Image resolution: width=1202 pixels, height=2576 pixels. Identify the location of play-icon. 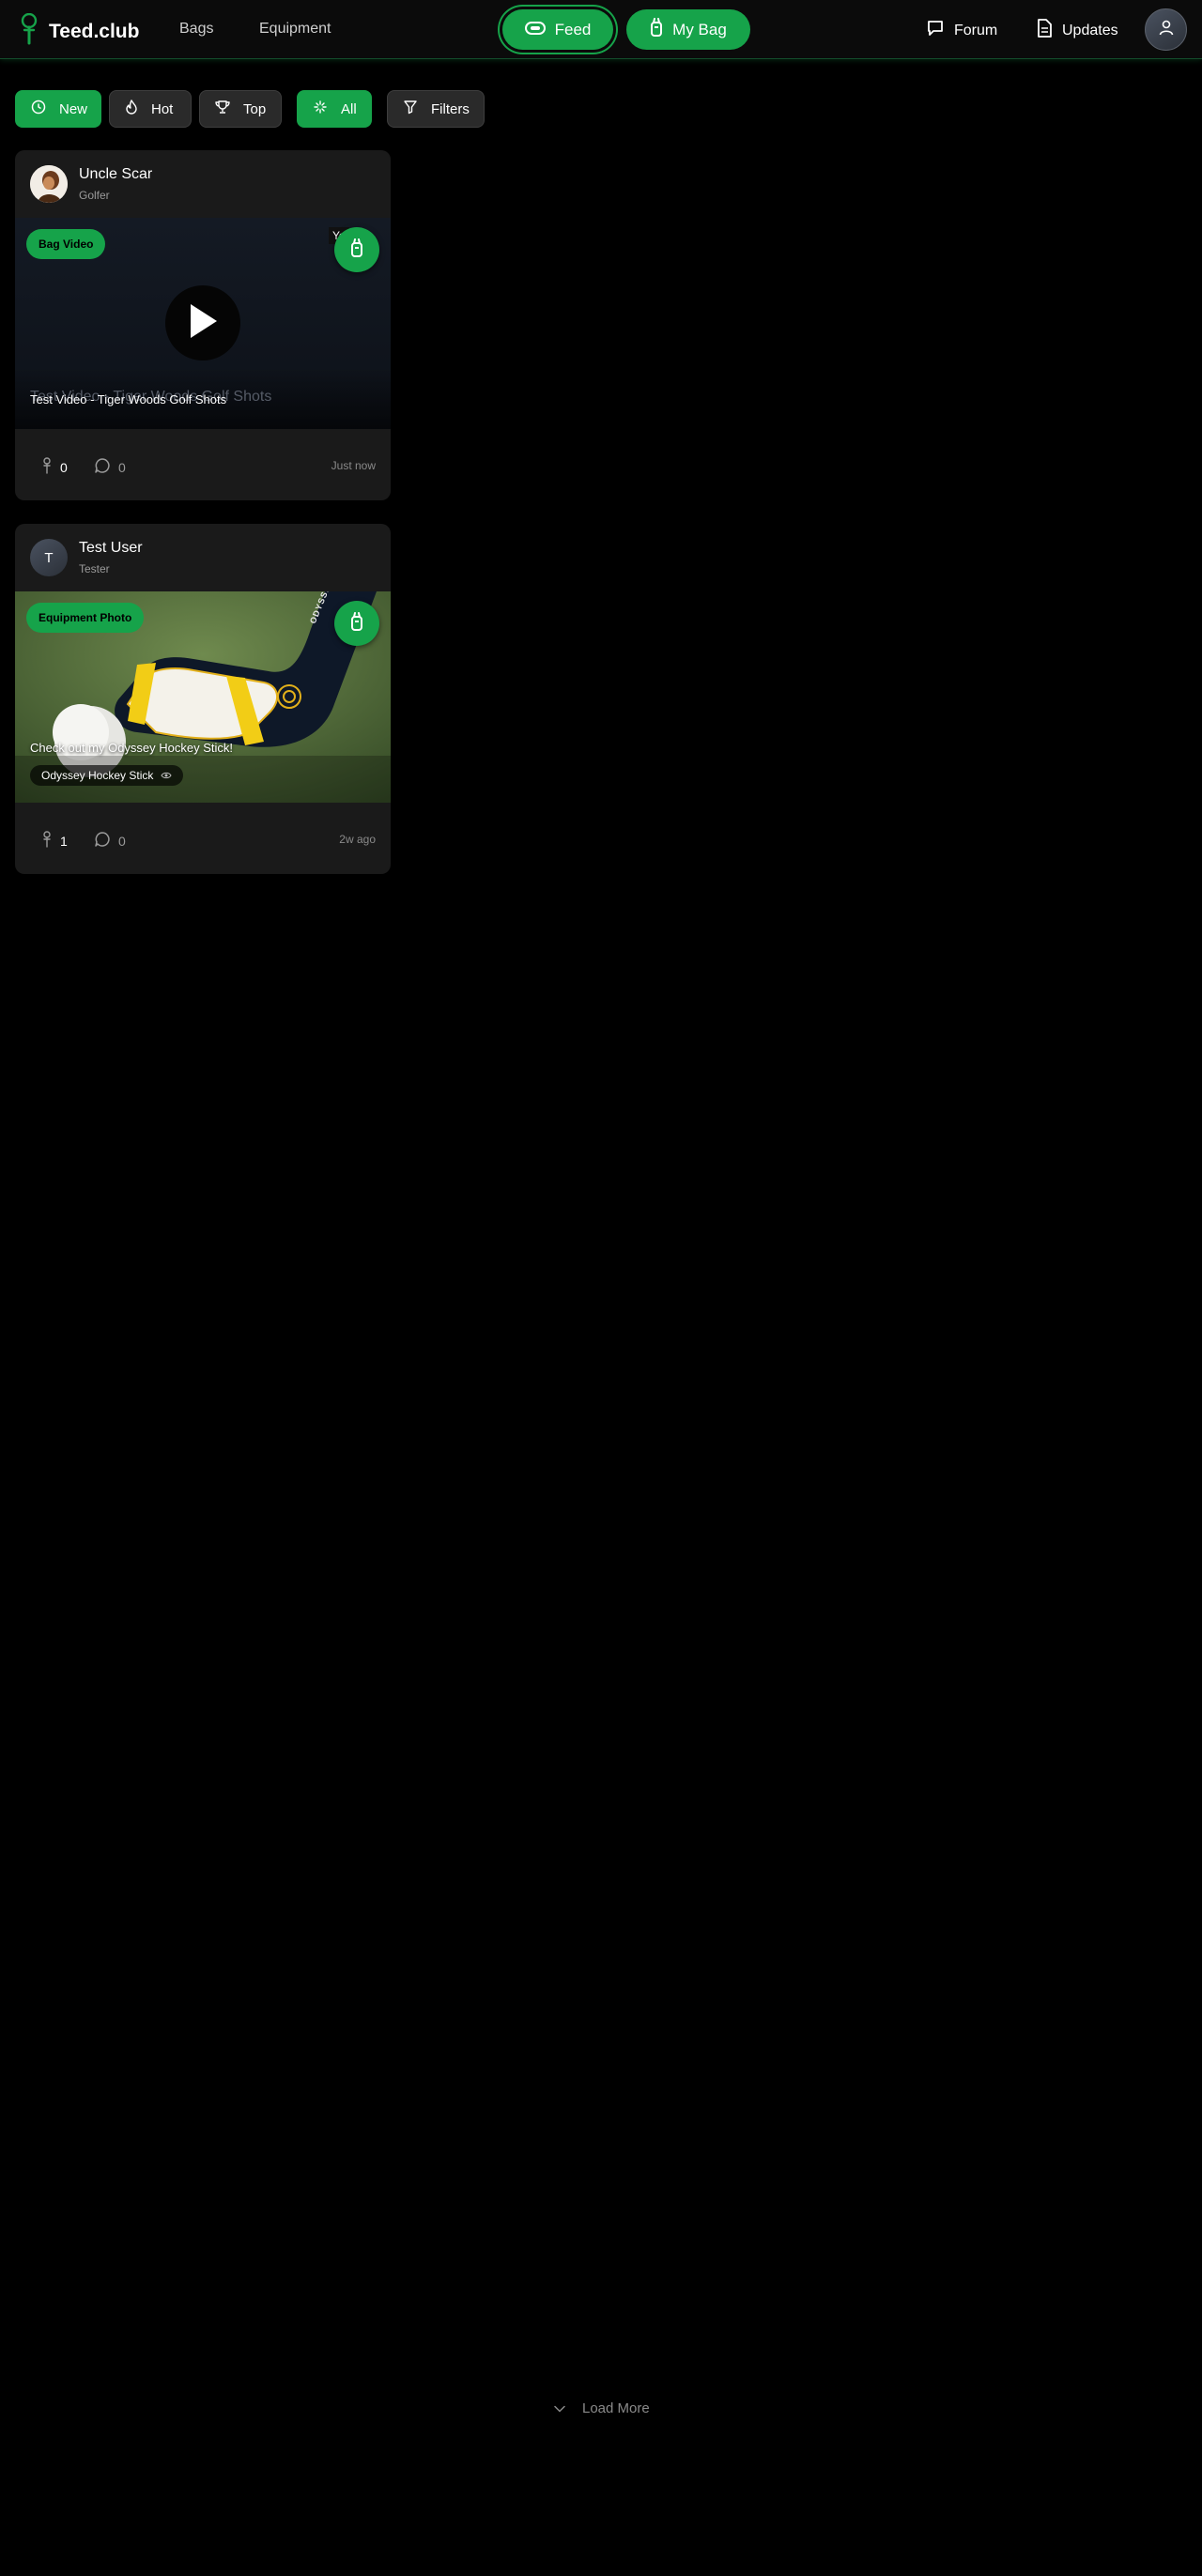
(203, 324).